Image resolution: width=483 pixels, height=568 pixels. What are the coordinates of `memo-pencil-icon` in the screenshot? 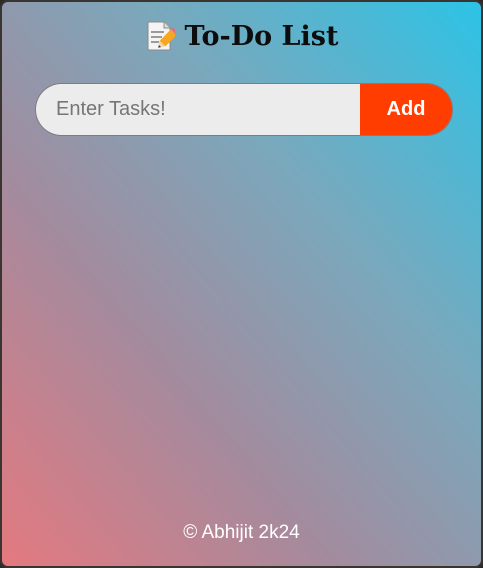 It's located at (162, 36).